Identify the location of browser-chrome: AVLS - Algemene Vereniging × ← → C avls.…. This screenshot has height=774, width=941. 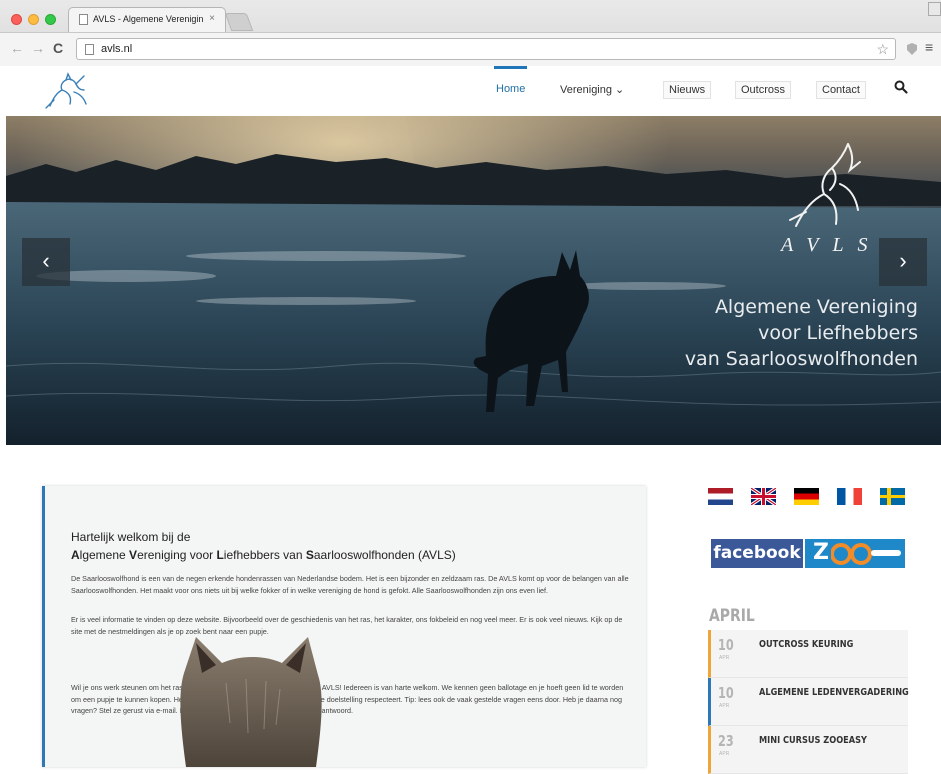
(470, 33).